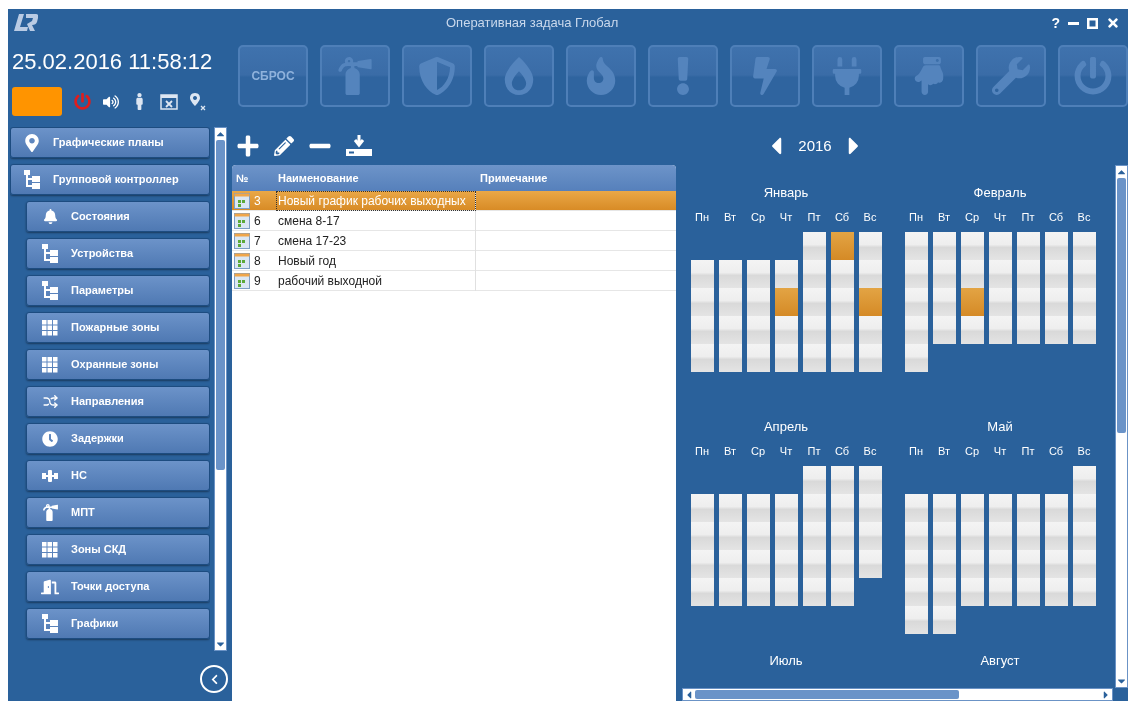 The width and height of the screenshot is (1128, 701). What do you see at coordinates (118, 327) in the screenshot?
I see `sidebar-item: Пожарные зоны` at bounding box center [118, 327].